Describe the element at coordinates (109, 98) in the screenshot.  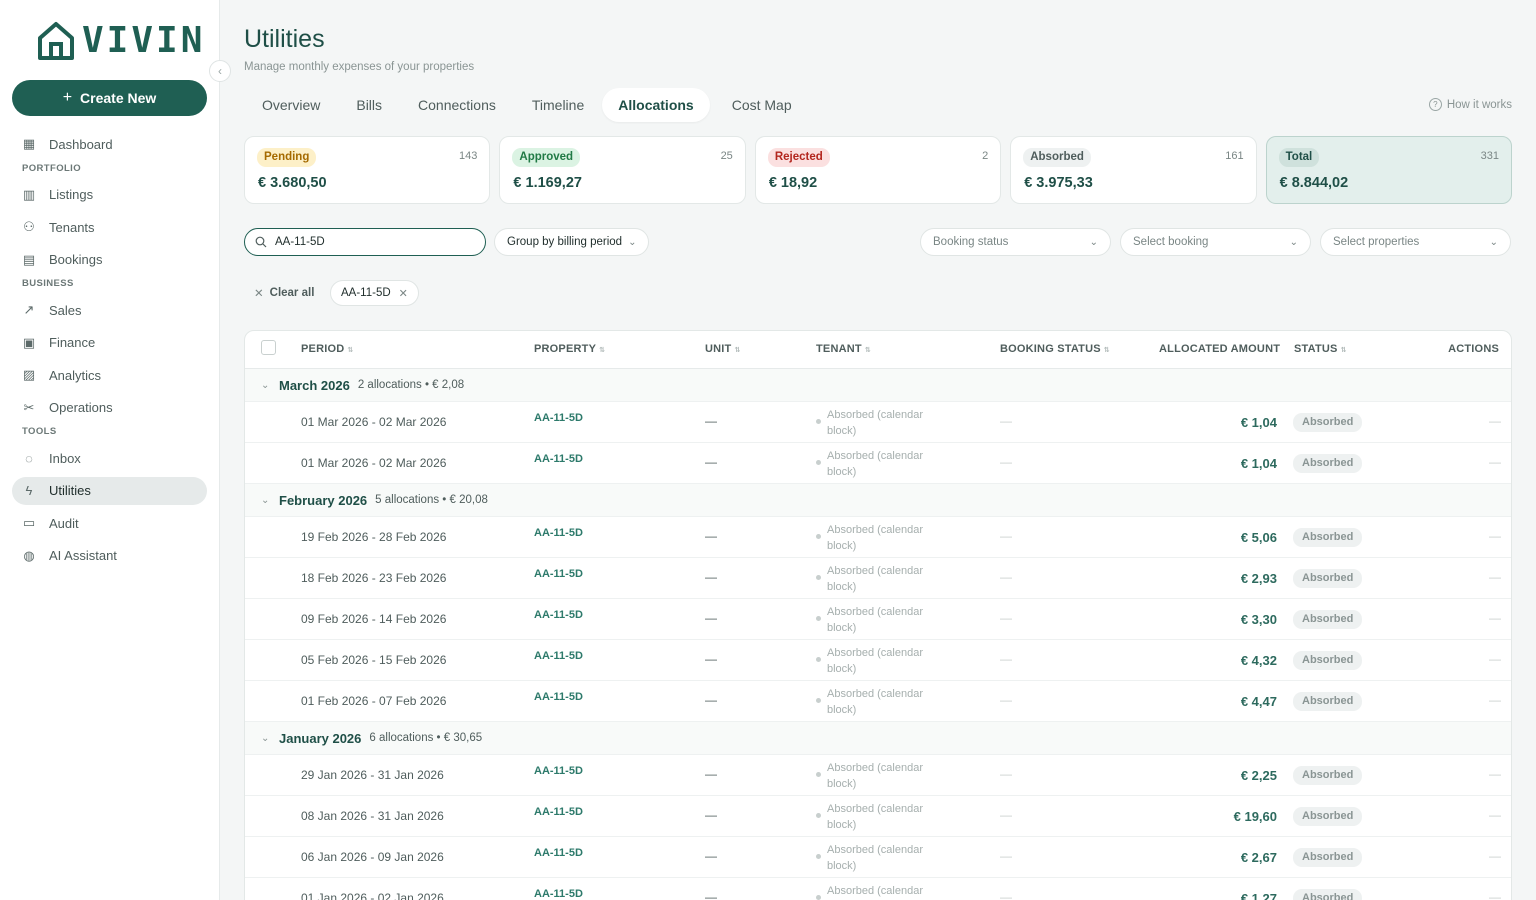
I see `create-new-button: + Create New` at that location.